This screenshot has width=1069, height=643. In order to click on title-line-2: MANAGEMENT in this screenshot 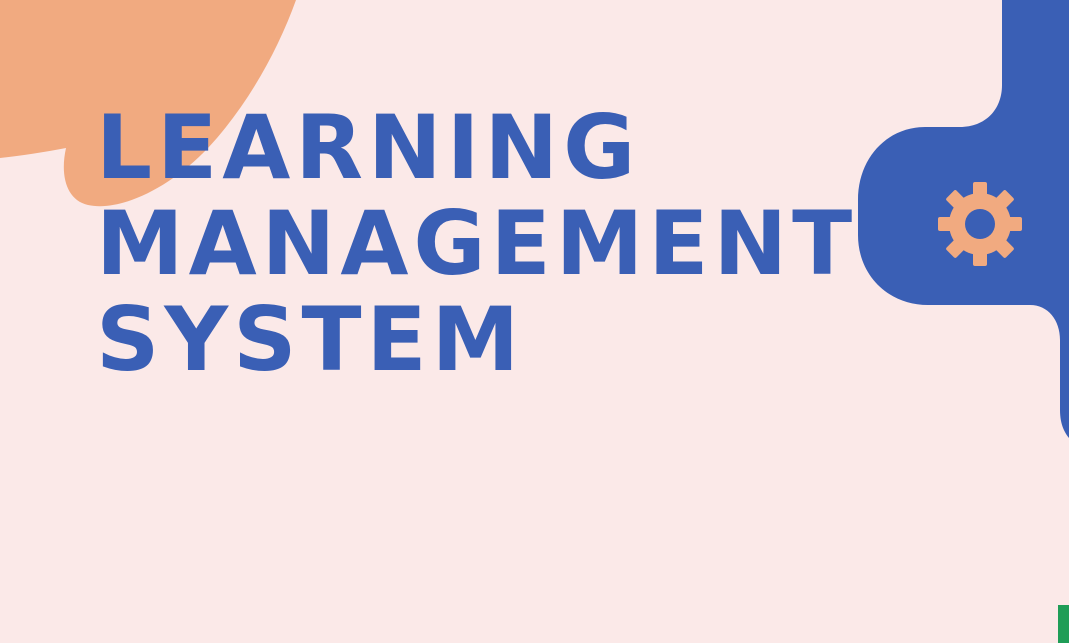, I will do `click(477, 243)`.